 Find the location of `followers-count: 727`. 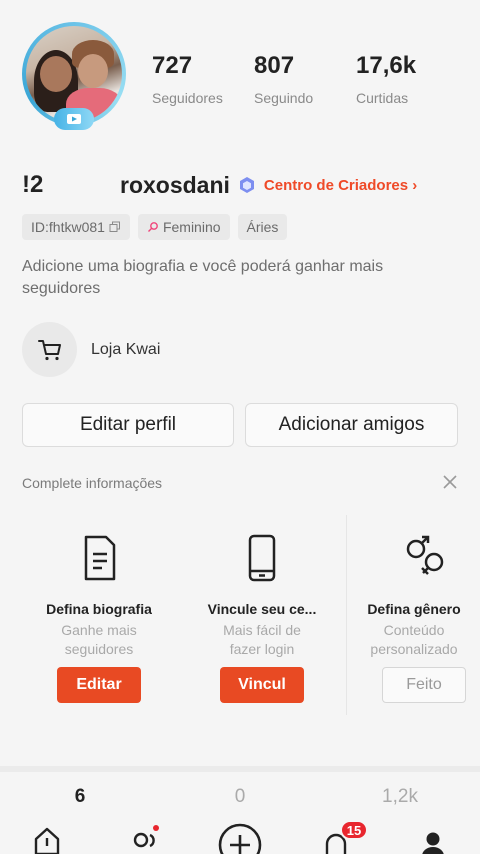

followers-count: 727 is located at coordinates (172, 65).